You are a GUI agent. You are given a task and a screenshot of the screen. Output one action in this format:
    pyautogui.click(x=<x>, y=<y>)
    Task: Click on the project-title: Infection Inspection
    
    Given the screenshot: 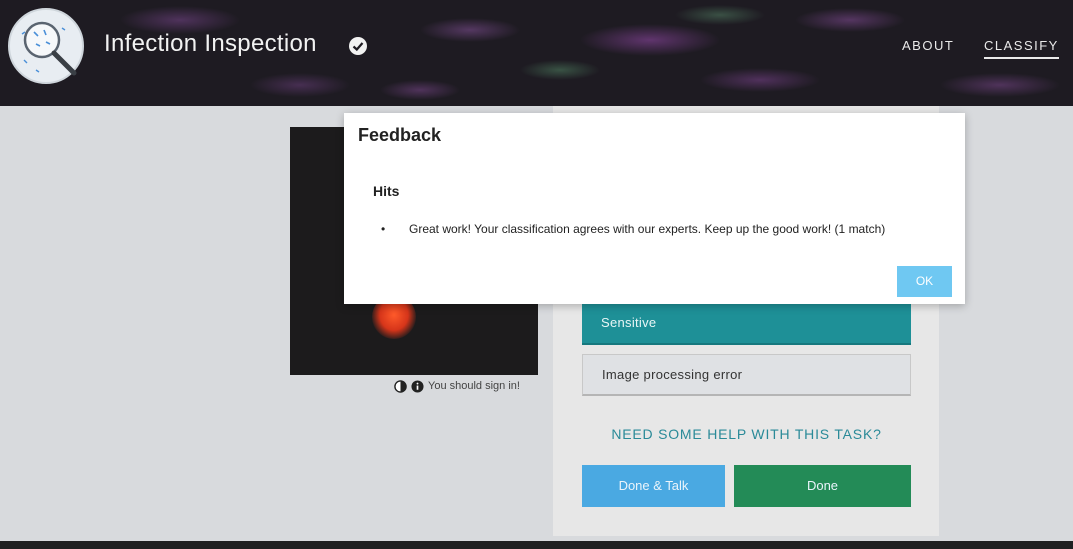 What is the action you would take?
    pyautogui.click(x=210, y=44)
    